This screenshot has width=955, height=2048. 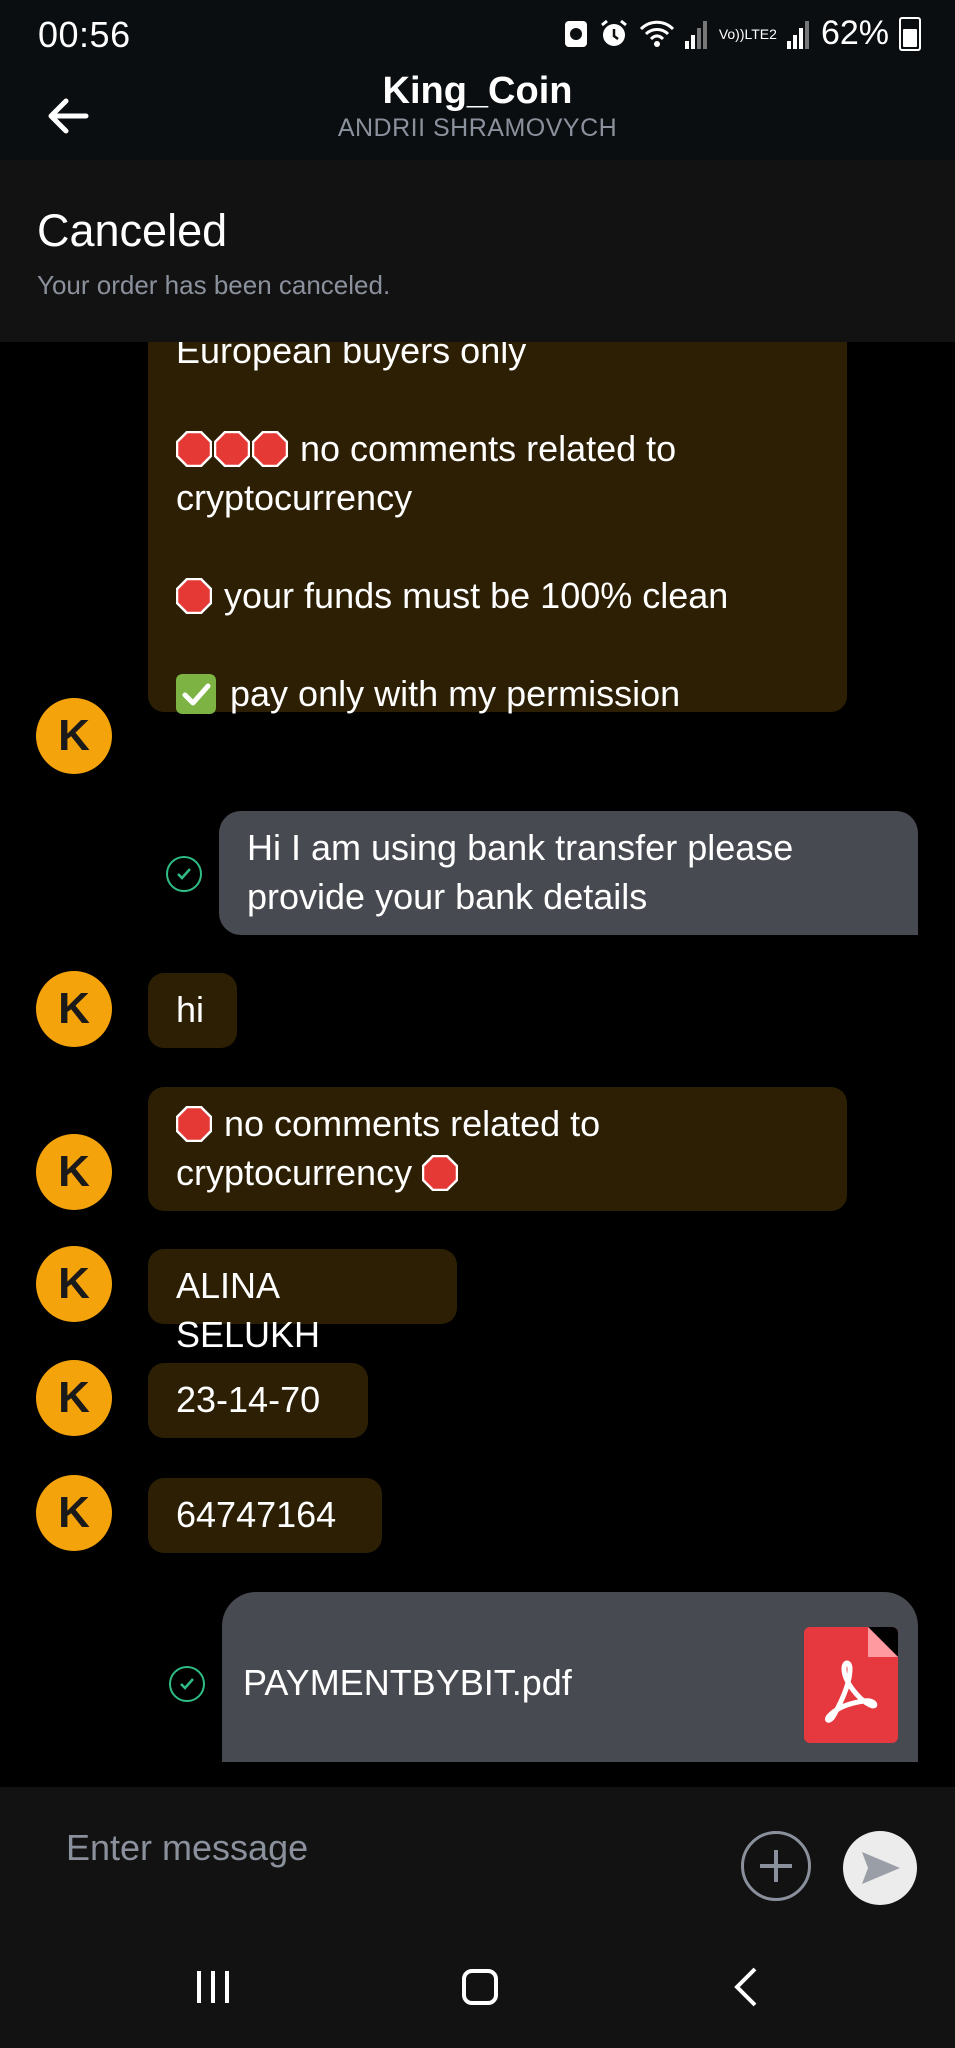 I want to click on status-icons: Vo)) LTE2 62%, so click(x=742, y=33).